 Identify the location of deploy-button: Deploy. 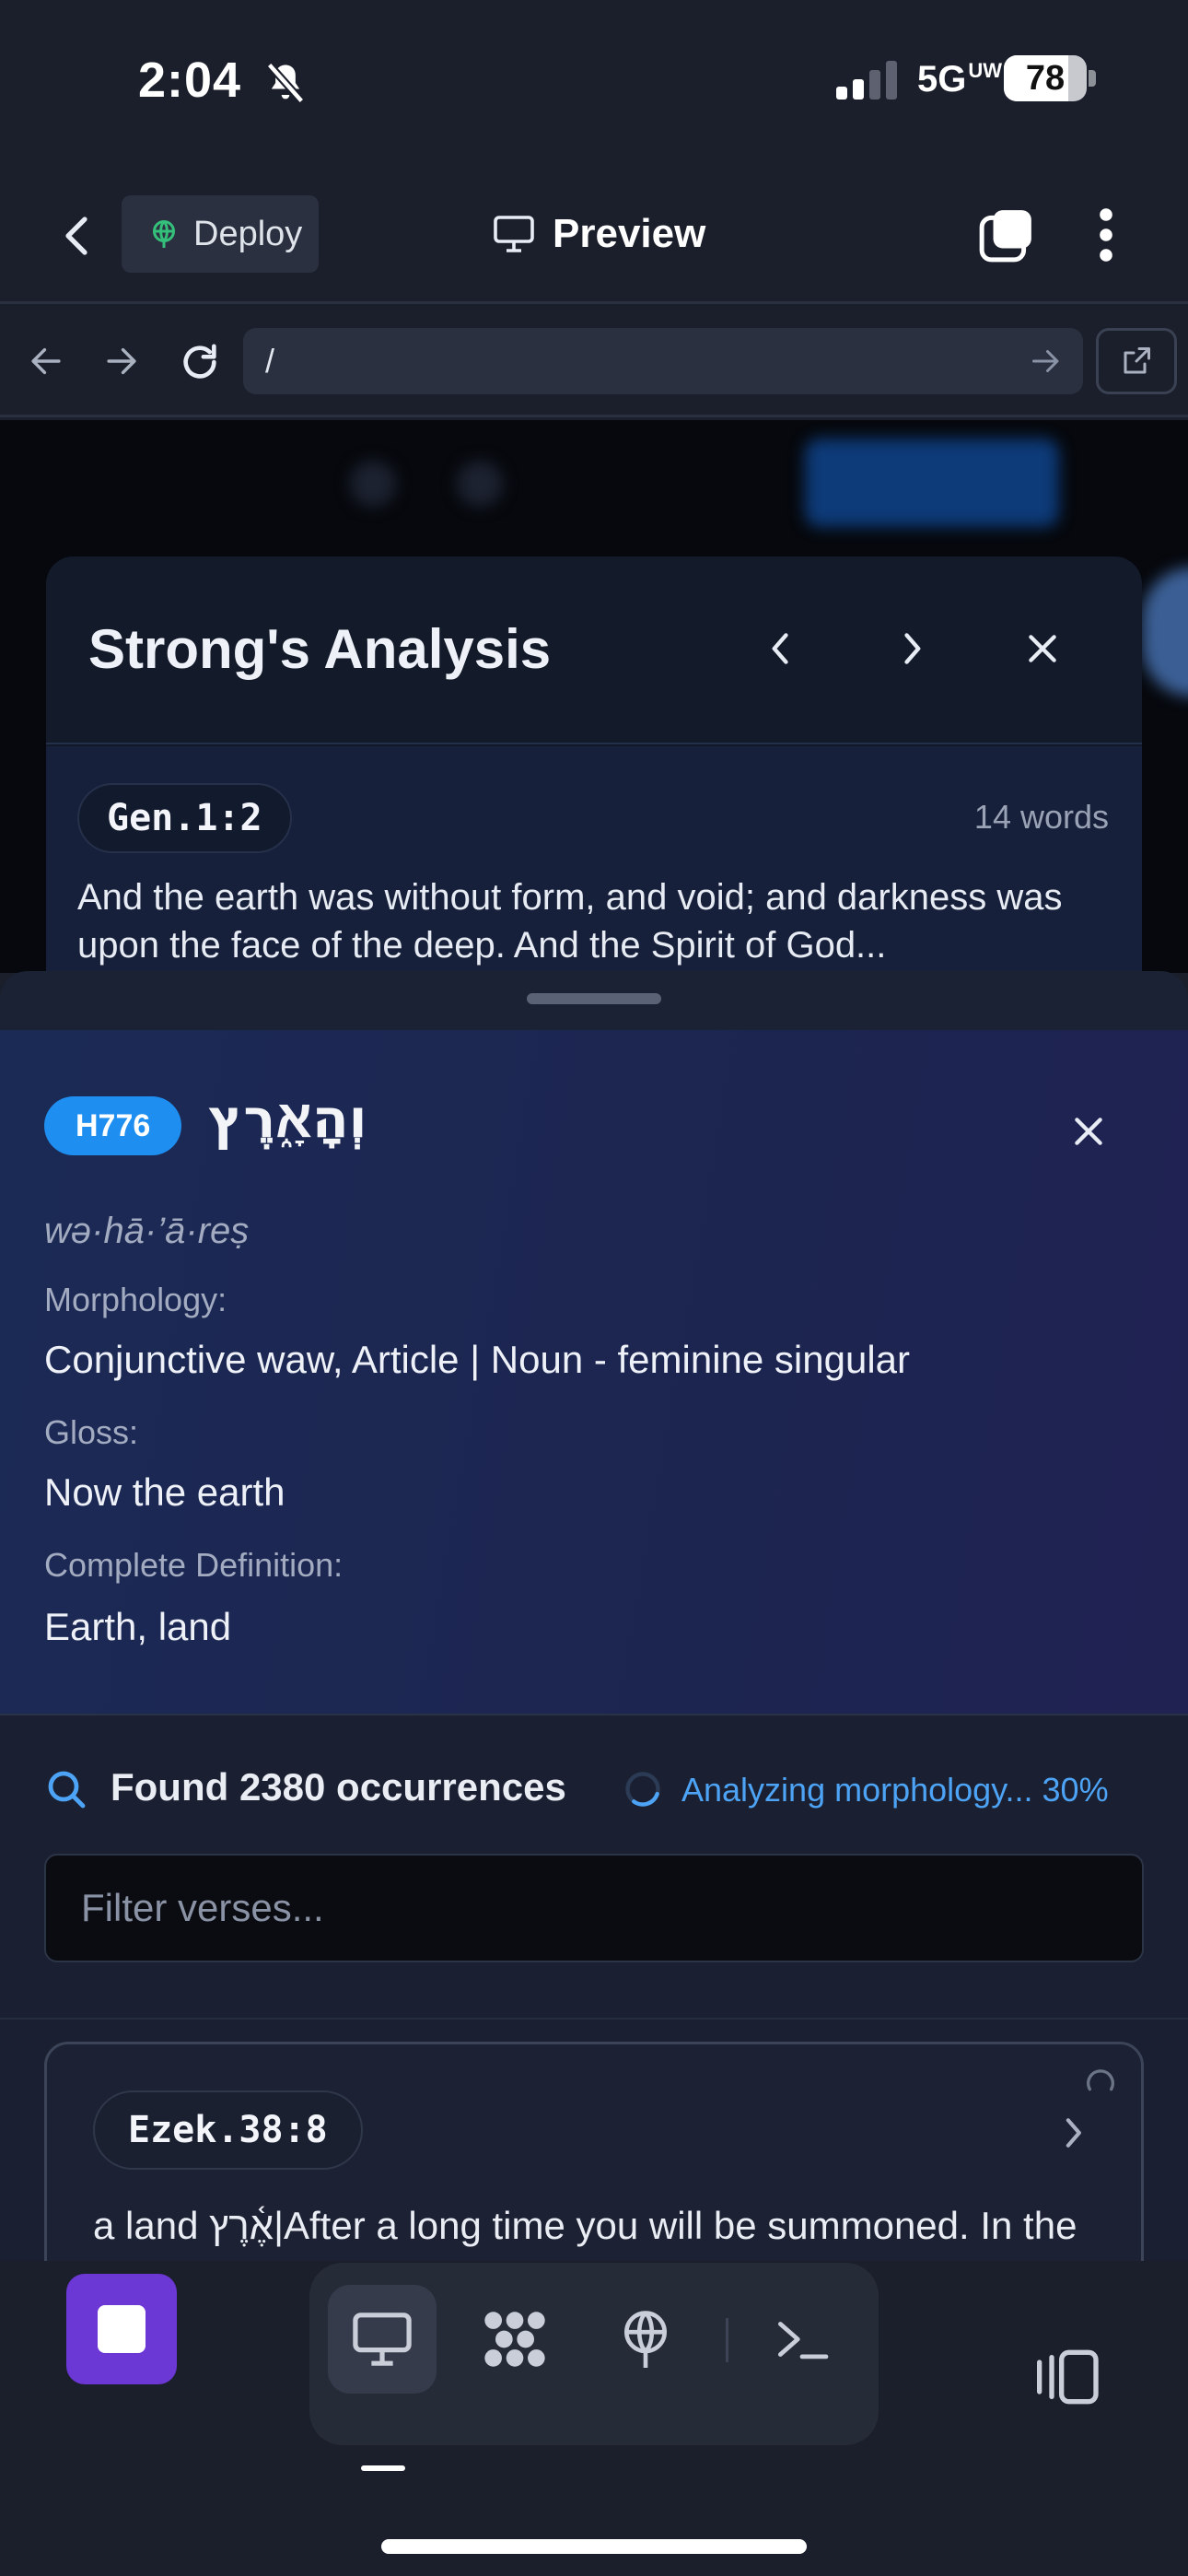
(220, 234).